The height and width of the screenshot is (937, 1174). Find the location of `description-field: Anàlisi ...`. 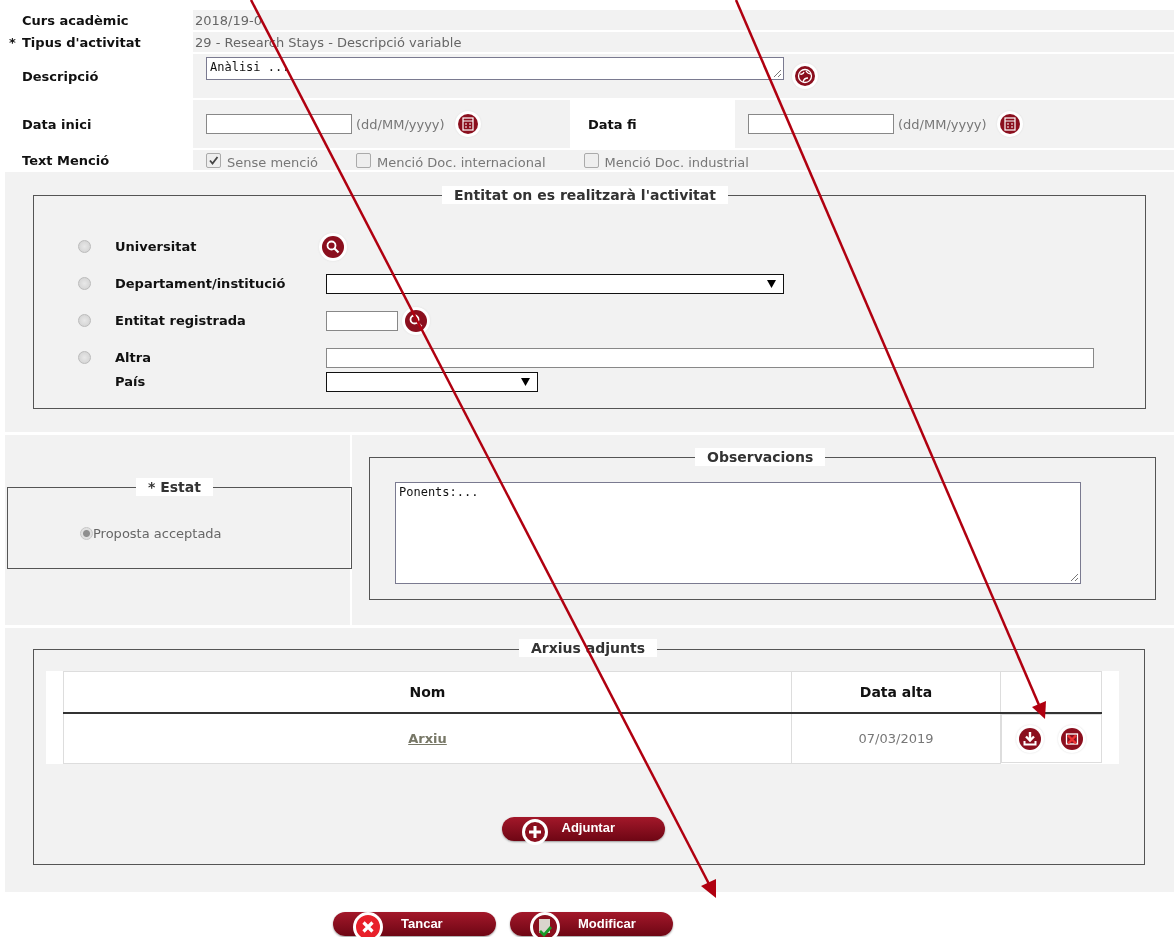

description-field: Anàlisi ... is located at coordinates (495, 68).